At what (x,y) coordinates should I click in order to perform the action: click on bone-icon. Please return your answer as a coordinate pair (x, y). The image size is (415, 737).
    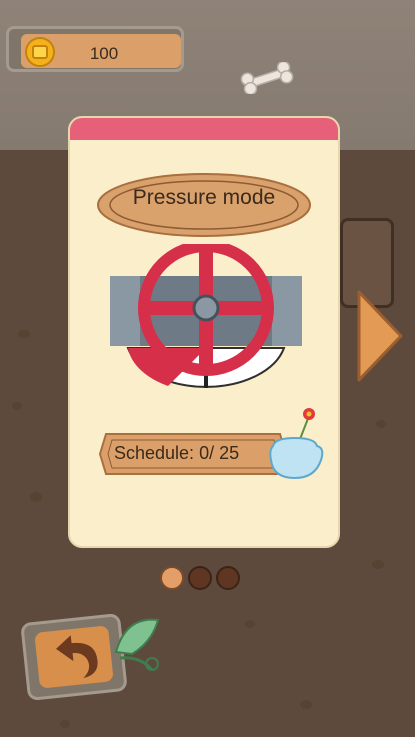
    Looking at the image, I should click on (267, 78).